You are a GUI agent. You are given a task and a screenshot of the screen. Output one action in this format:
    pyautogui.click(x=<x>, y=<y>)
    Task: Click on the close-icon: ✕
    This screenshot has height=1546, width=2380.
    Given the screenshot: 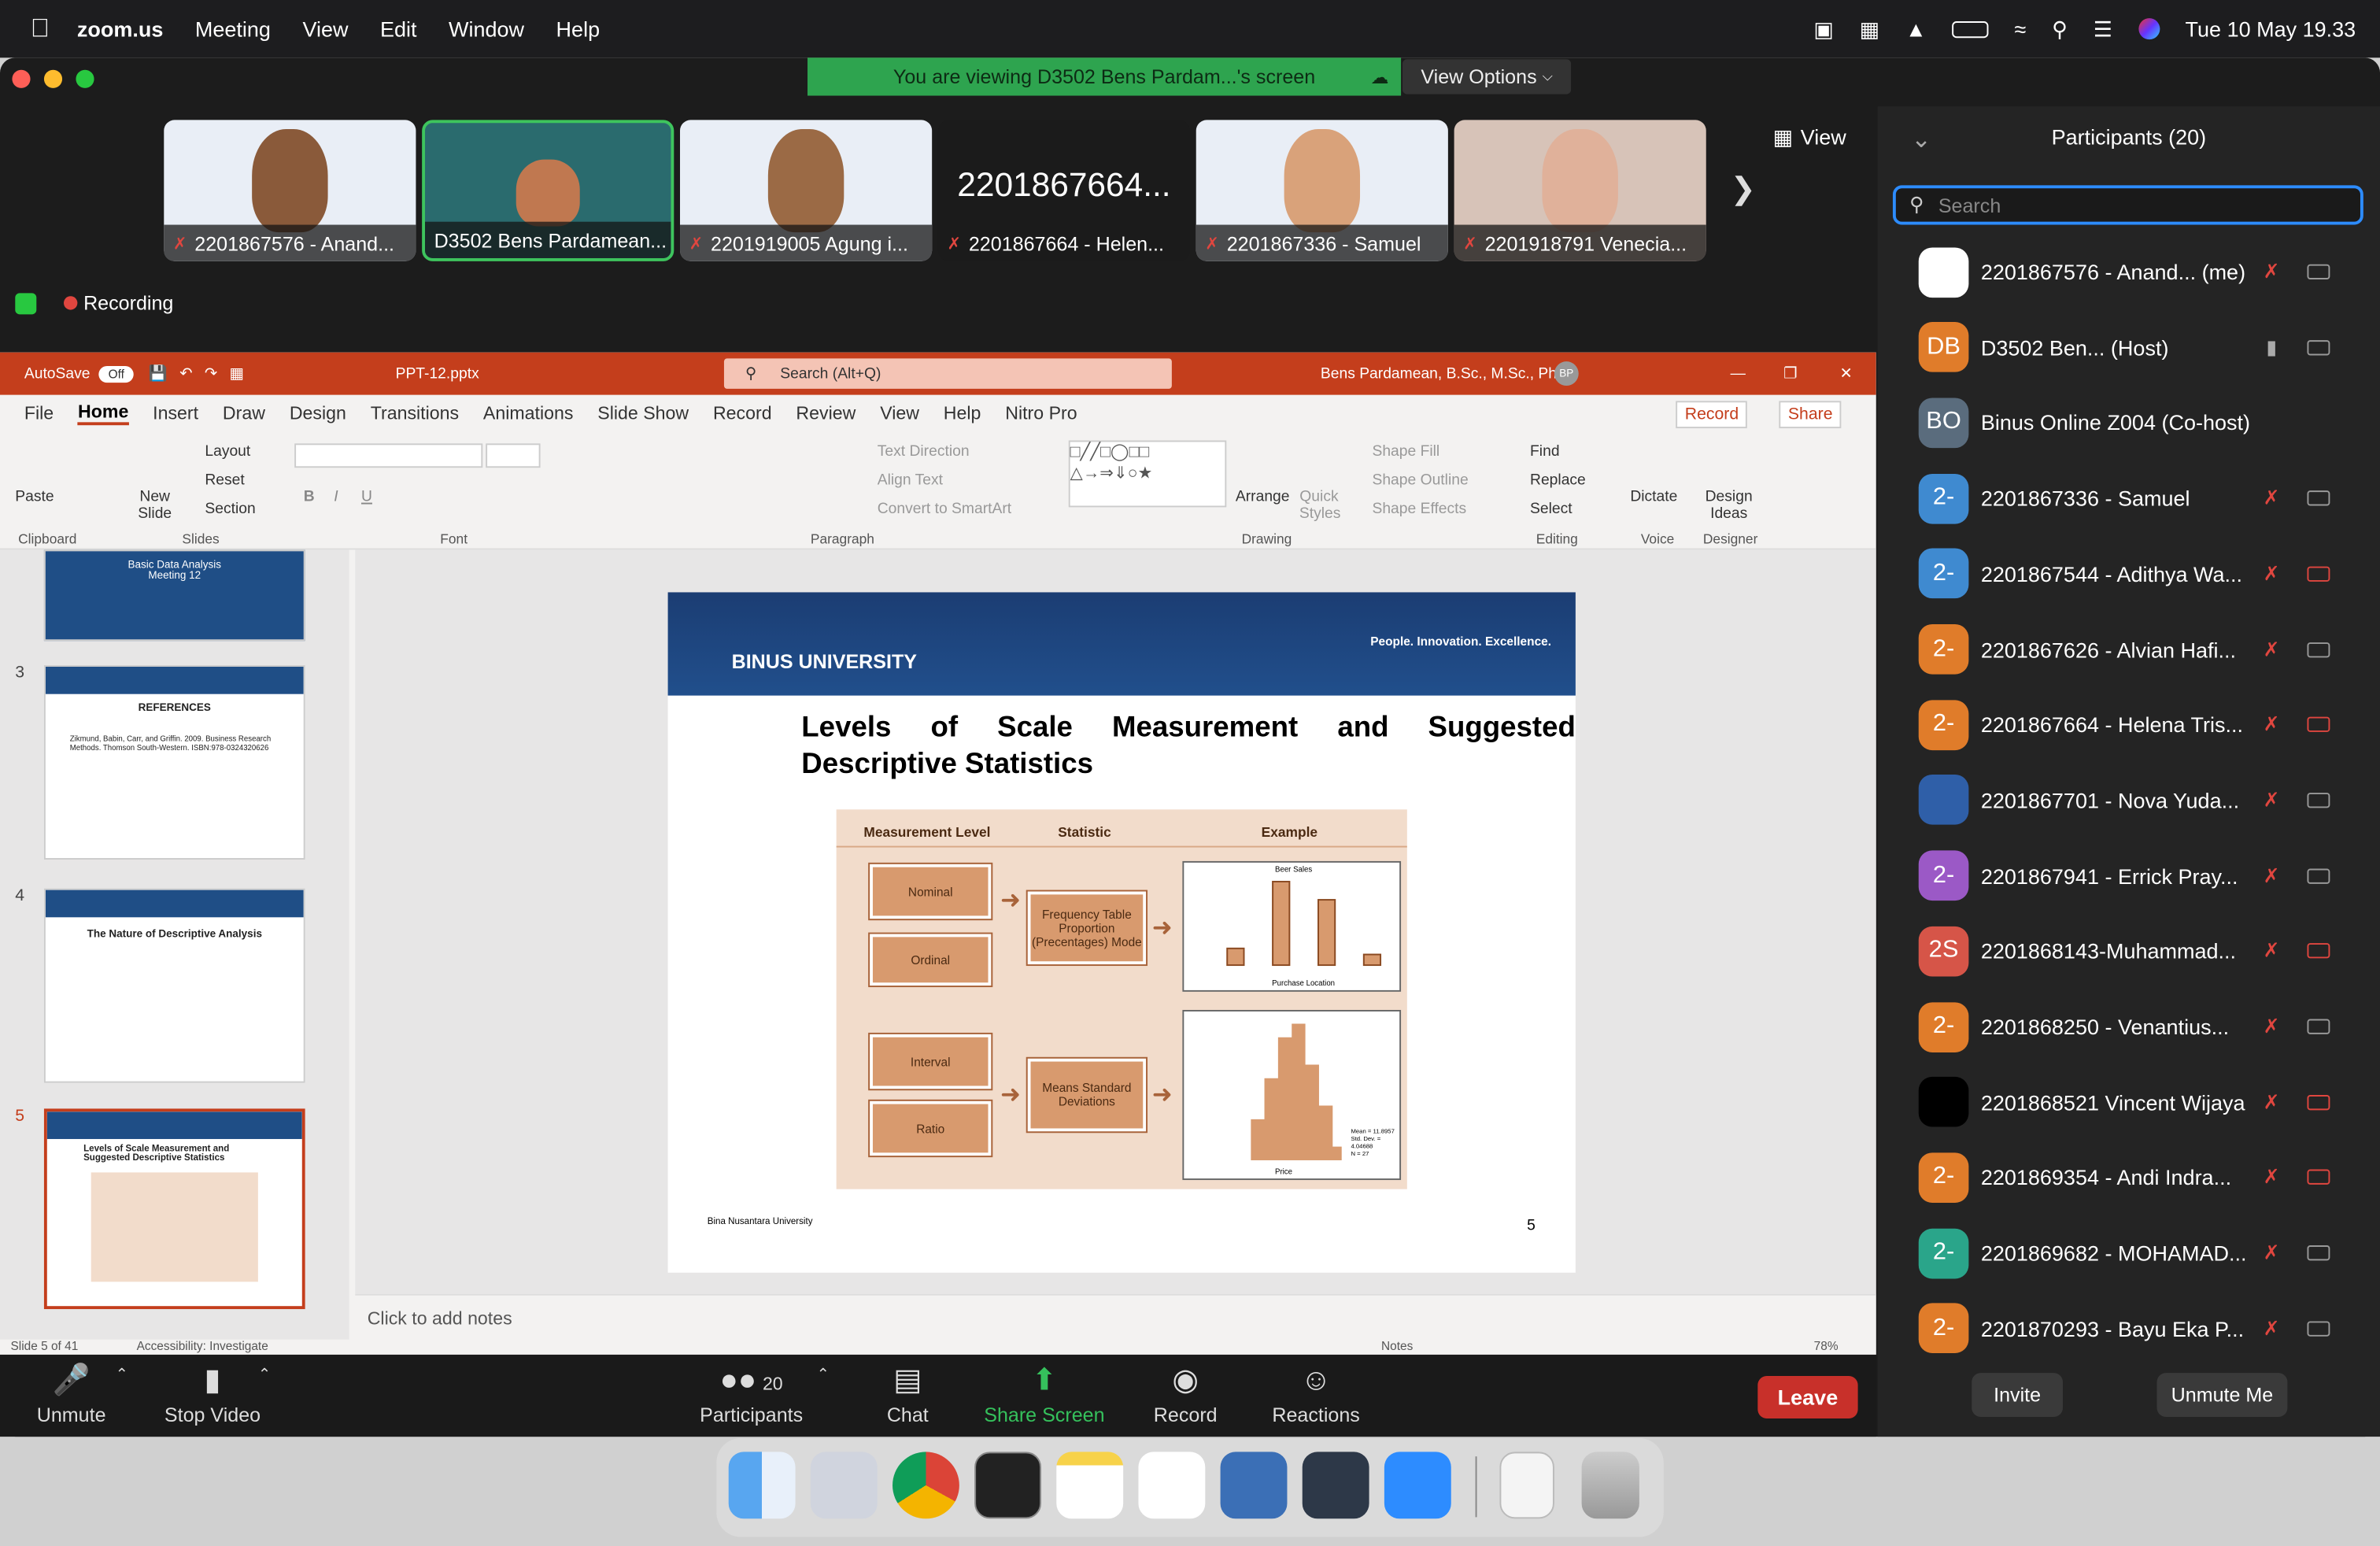 What is the action you would take?
    pyautogui.click(x=1845, y=373)
    